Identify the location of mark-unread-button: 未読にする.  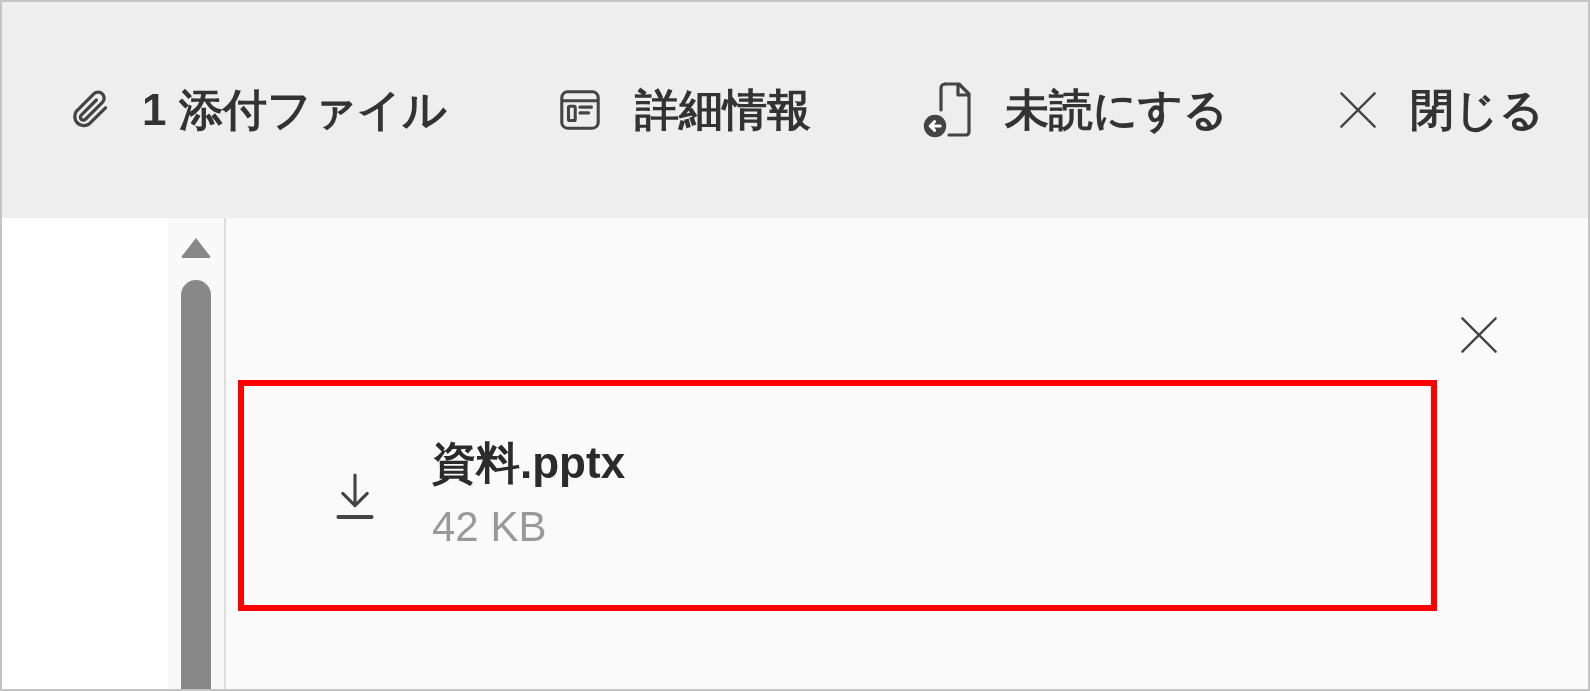
(1074, 110).